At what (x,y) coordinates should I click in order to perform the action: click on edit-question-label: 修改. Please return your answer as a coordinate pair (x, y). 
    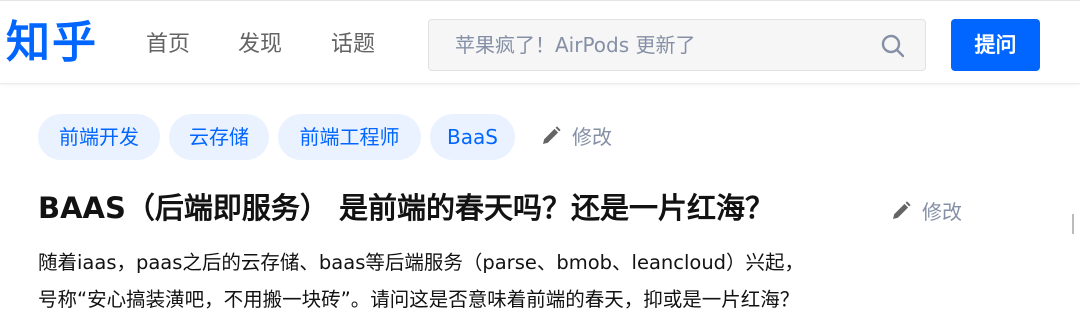
    Looking at the image, I should click on (942, 212).